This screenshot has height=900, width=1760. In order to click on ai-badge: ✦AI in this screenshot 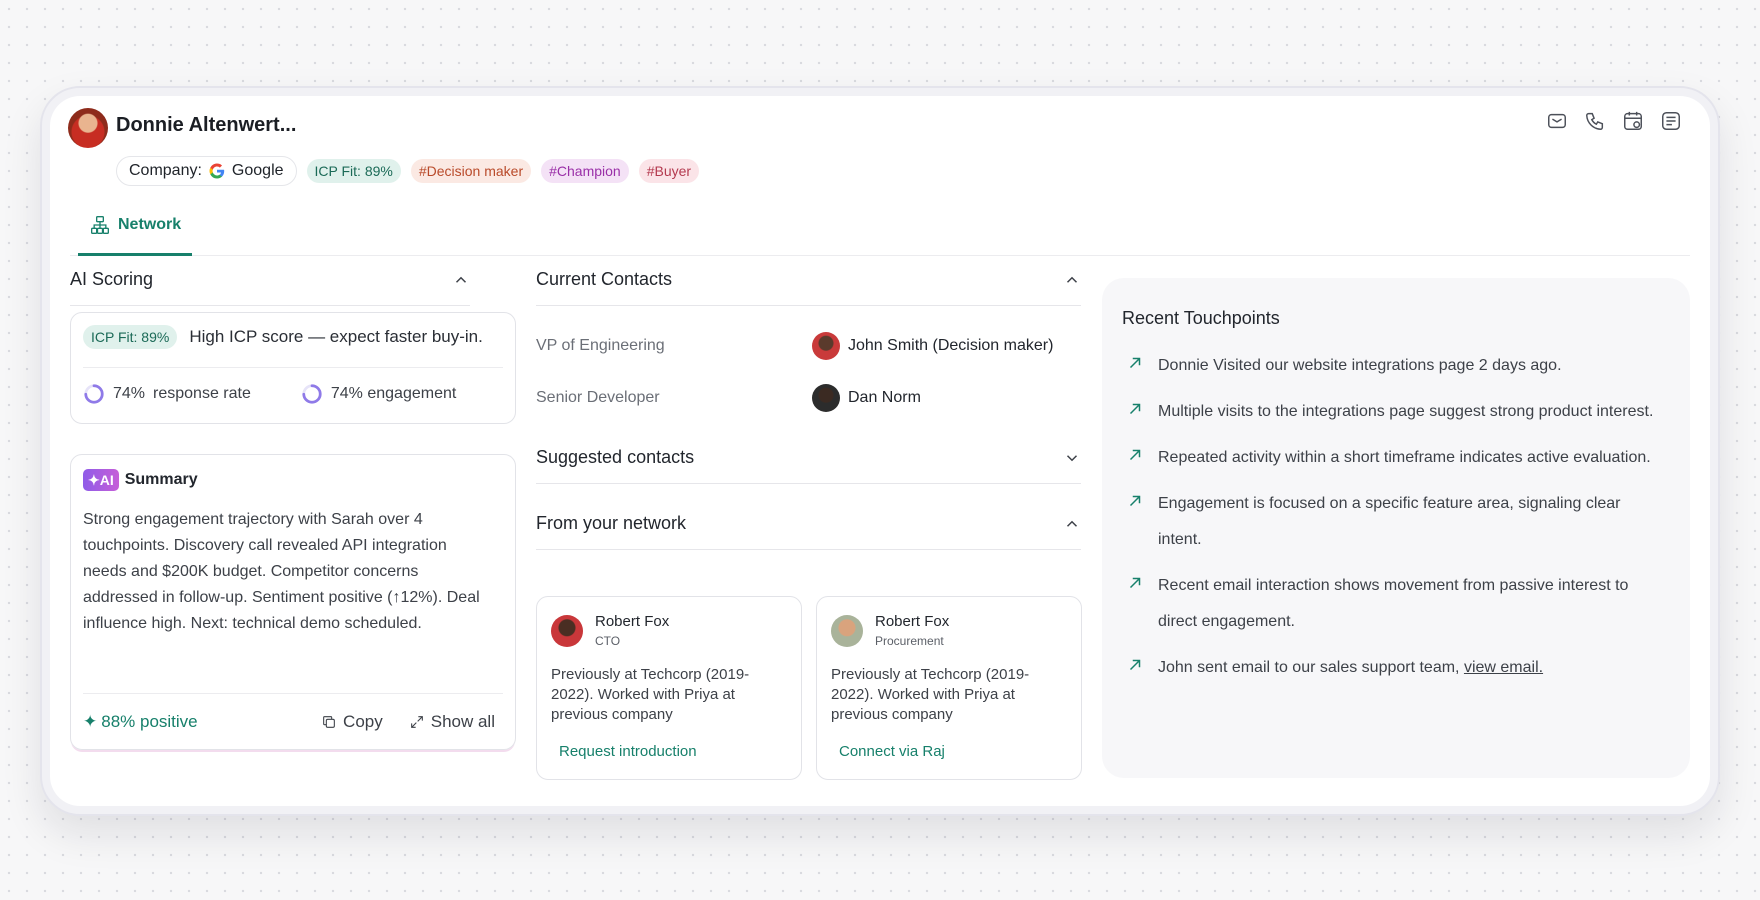, I will do `click(101, 480)`.